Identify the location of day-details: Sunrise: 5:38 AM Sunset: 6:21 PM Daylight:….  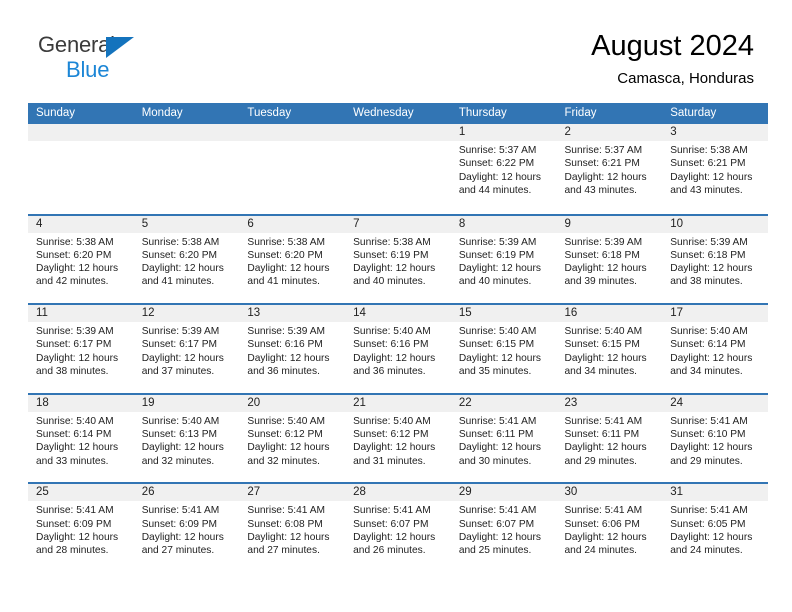
(715, 169).